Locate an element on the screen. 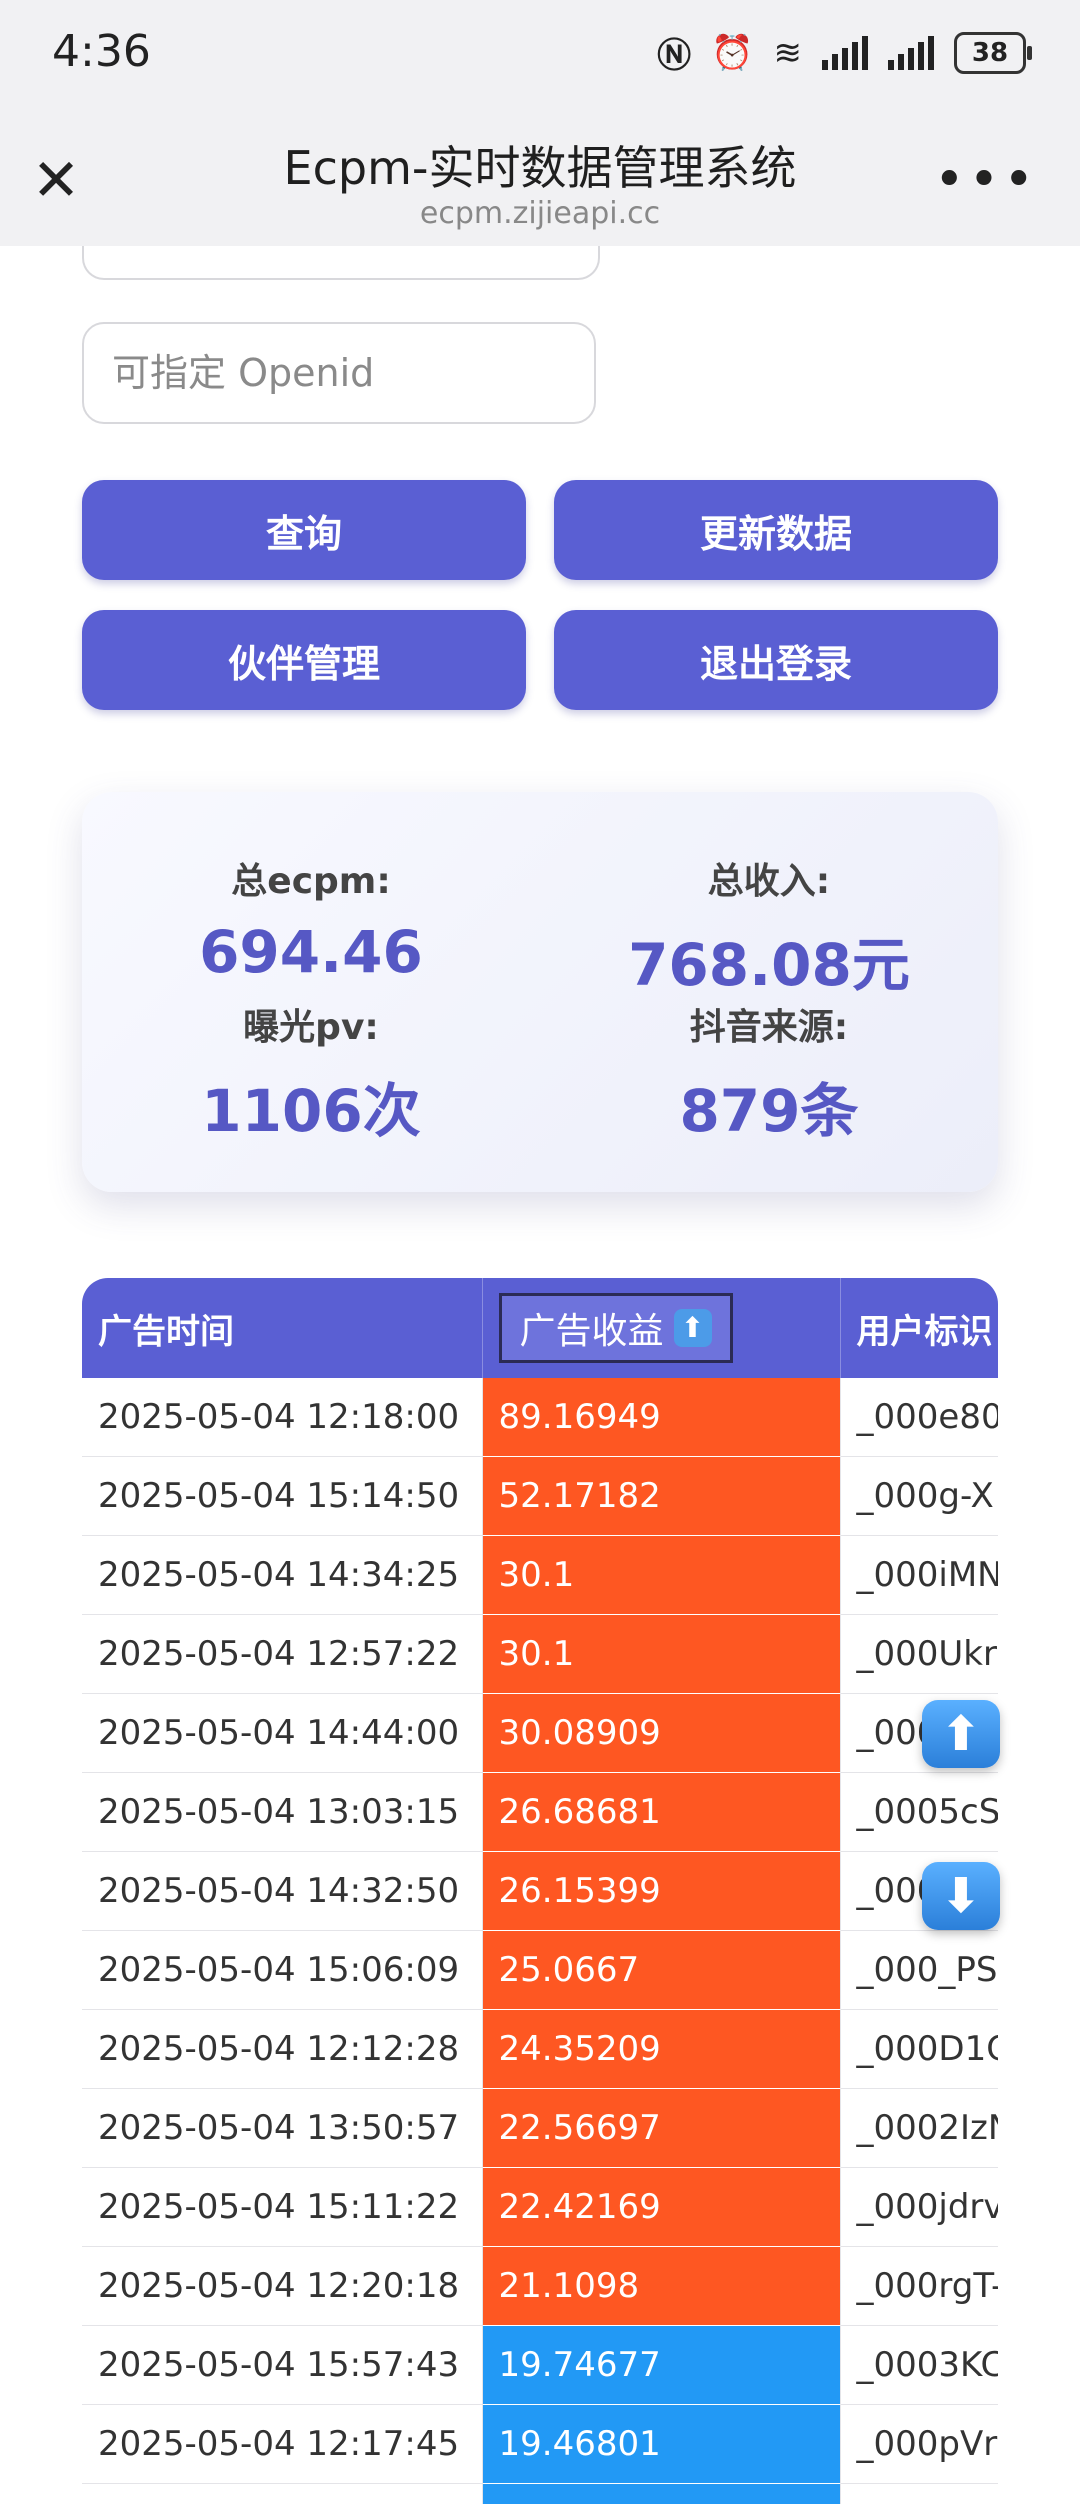 The image size is (1080, 2504). cell-user-id: _000C6 is located at coordinates (919, 2493).